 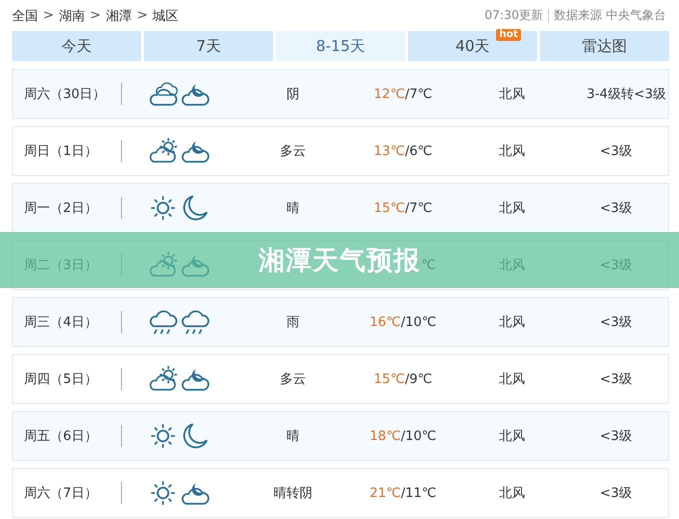 I want to click on day-label: 周四（5日）, so click(x=60, y=379).